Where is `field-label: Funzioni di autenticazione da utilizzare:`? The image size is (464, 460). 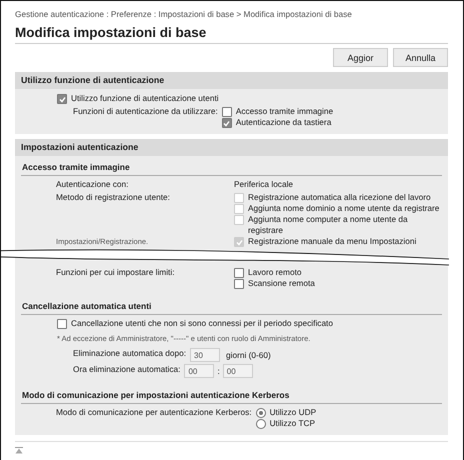
field-label: Funzioni di autenticazione da utilizzare: is located at coordinates (145, 111).